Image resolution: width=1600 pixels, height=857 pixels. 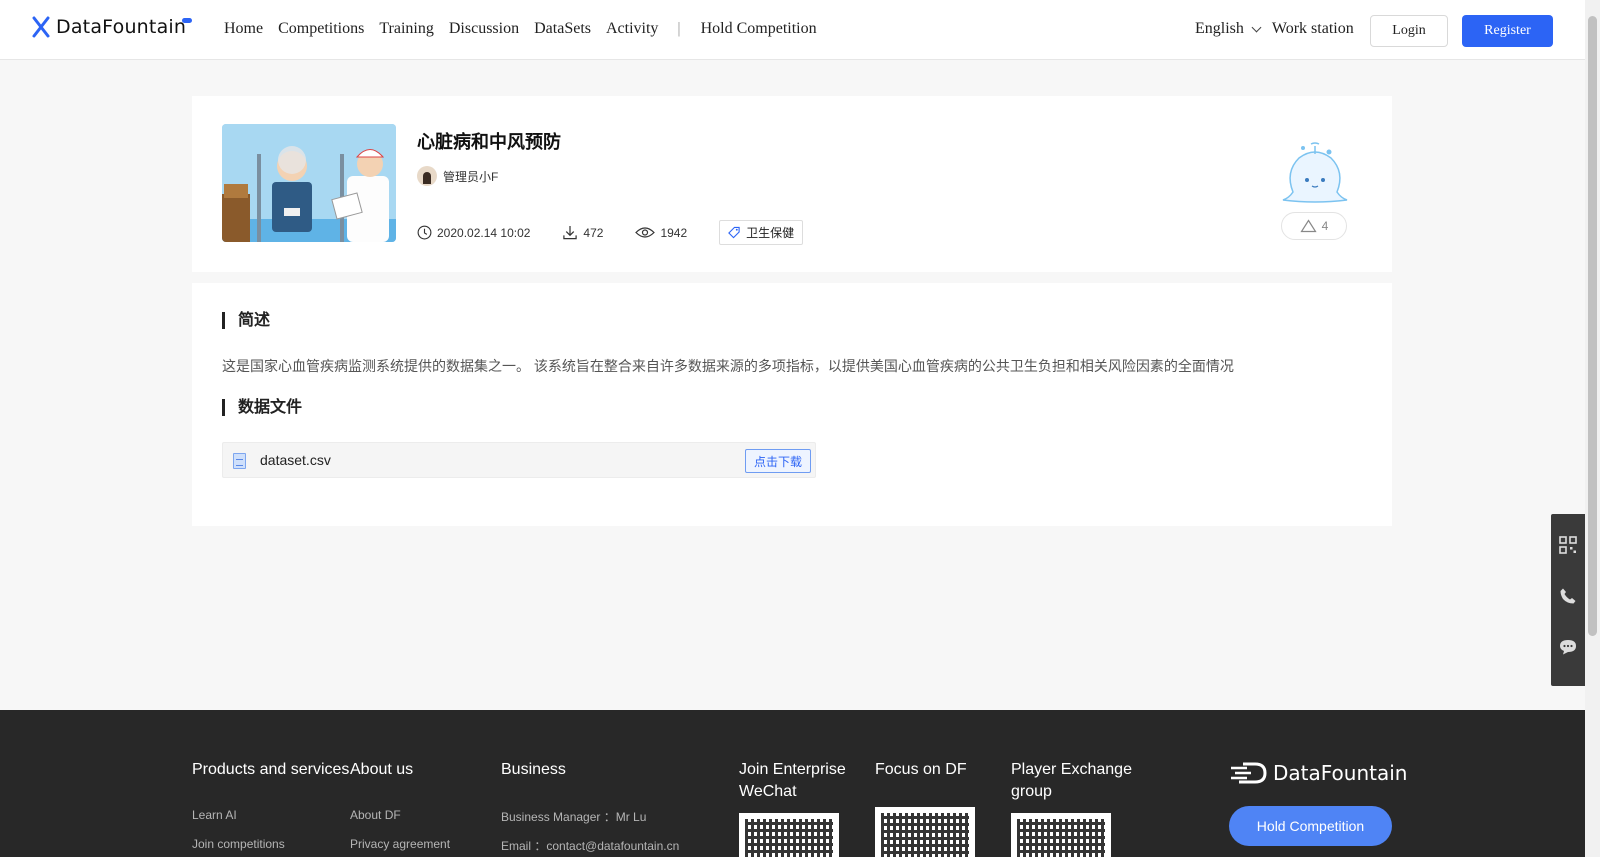 I want to click on scrollbar-thumb, so click(x=1592, y=326).